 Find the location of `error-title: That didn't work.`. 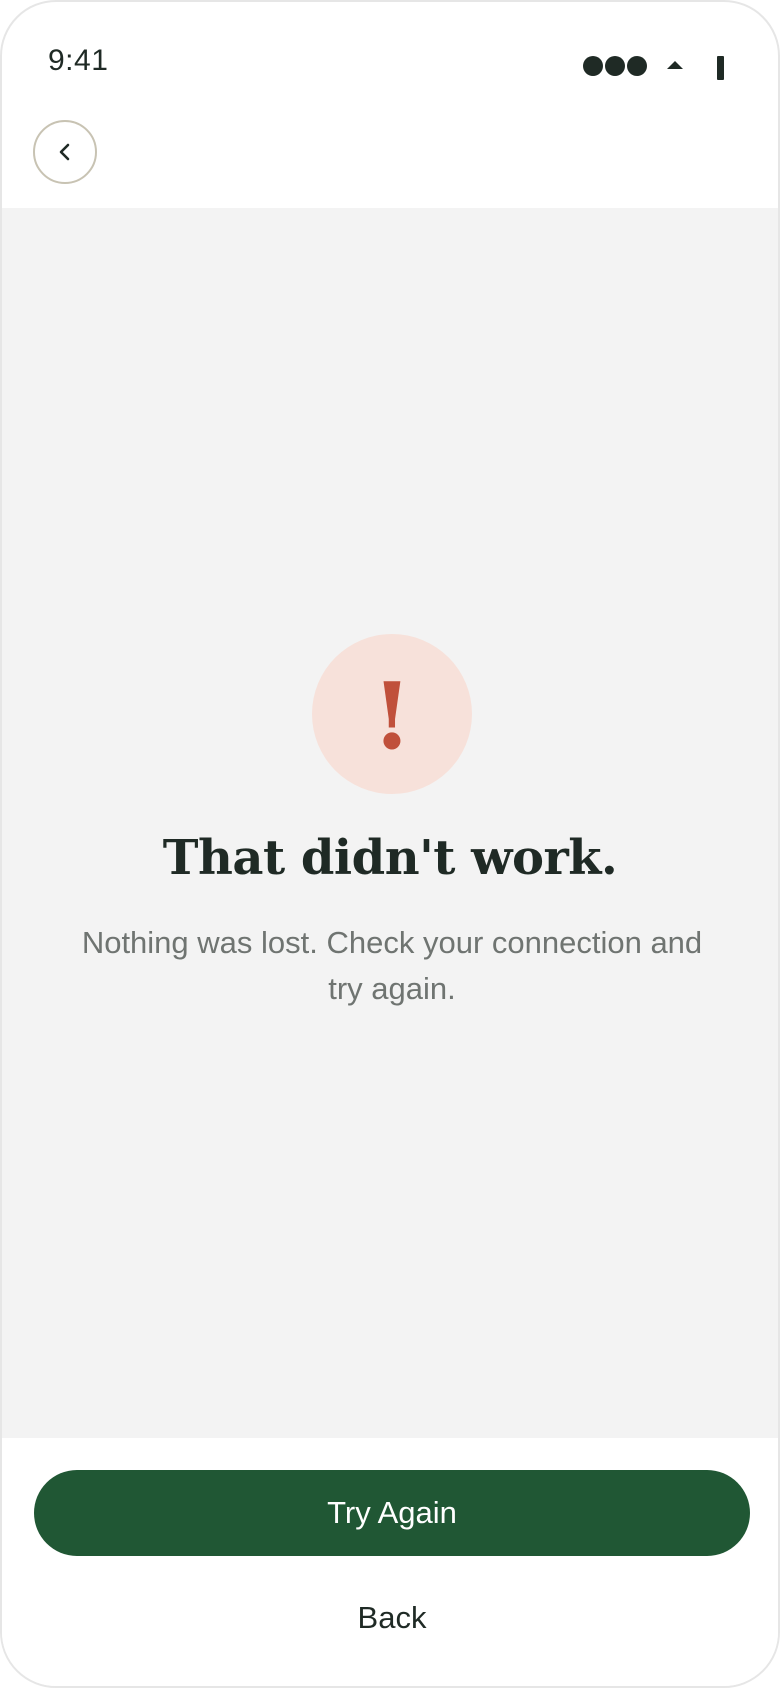

error-title: That didn't work. is located at coordinates (390, 858).